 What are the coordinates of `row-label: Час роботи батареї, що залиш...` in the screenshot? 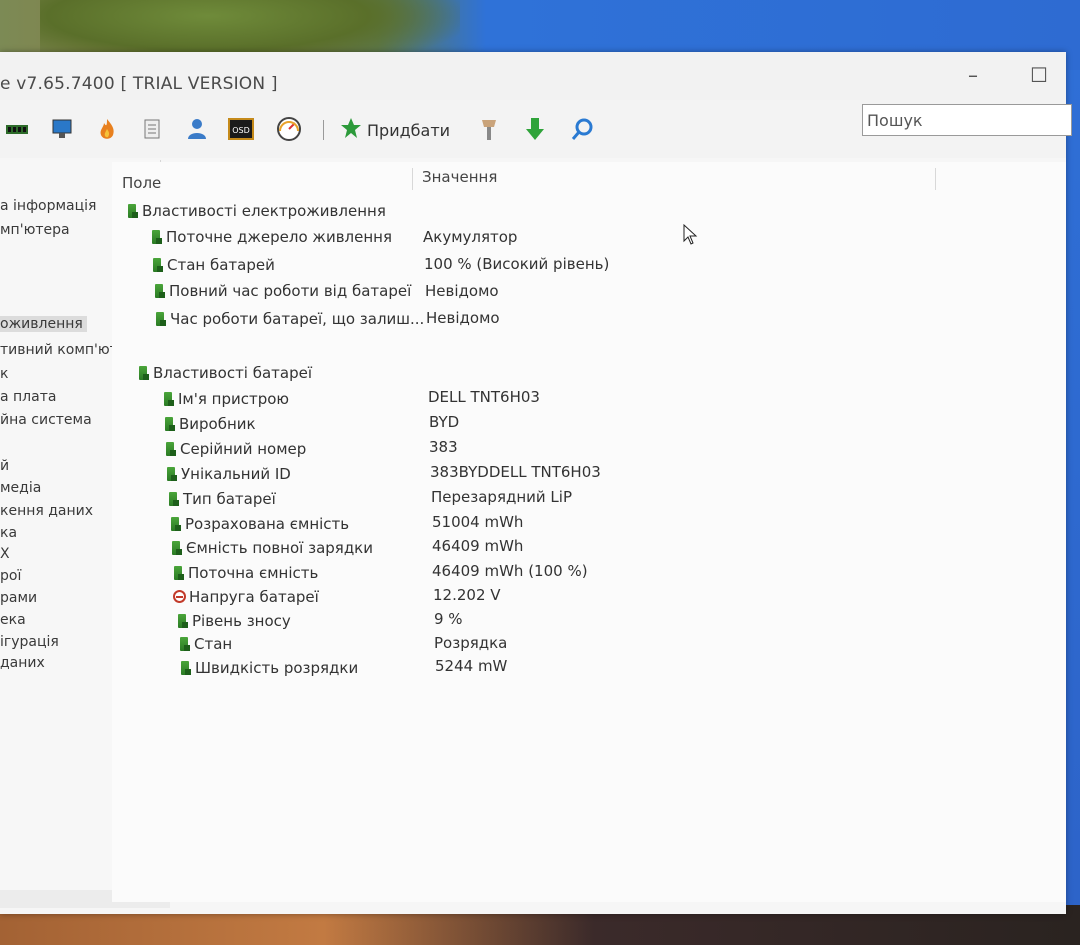 It's located at (297, 319).